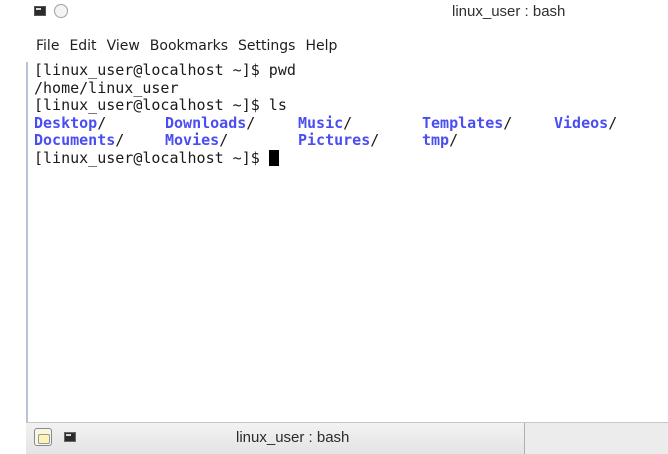 This screenshot has height=454, width=668. I want to click on ls-entry: Pictures/, so click(360, 140).